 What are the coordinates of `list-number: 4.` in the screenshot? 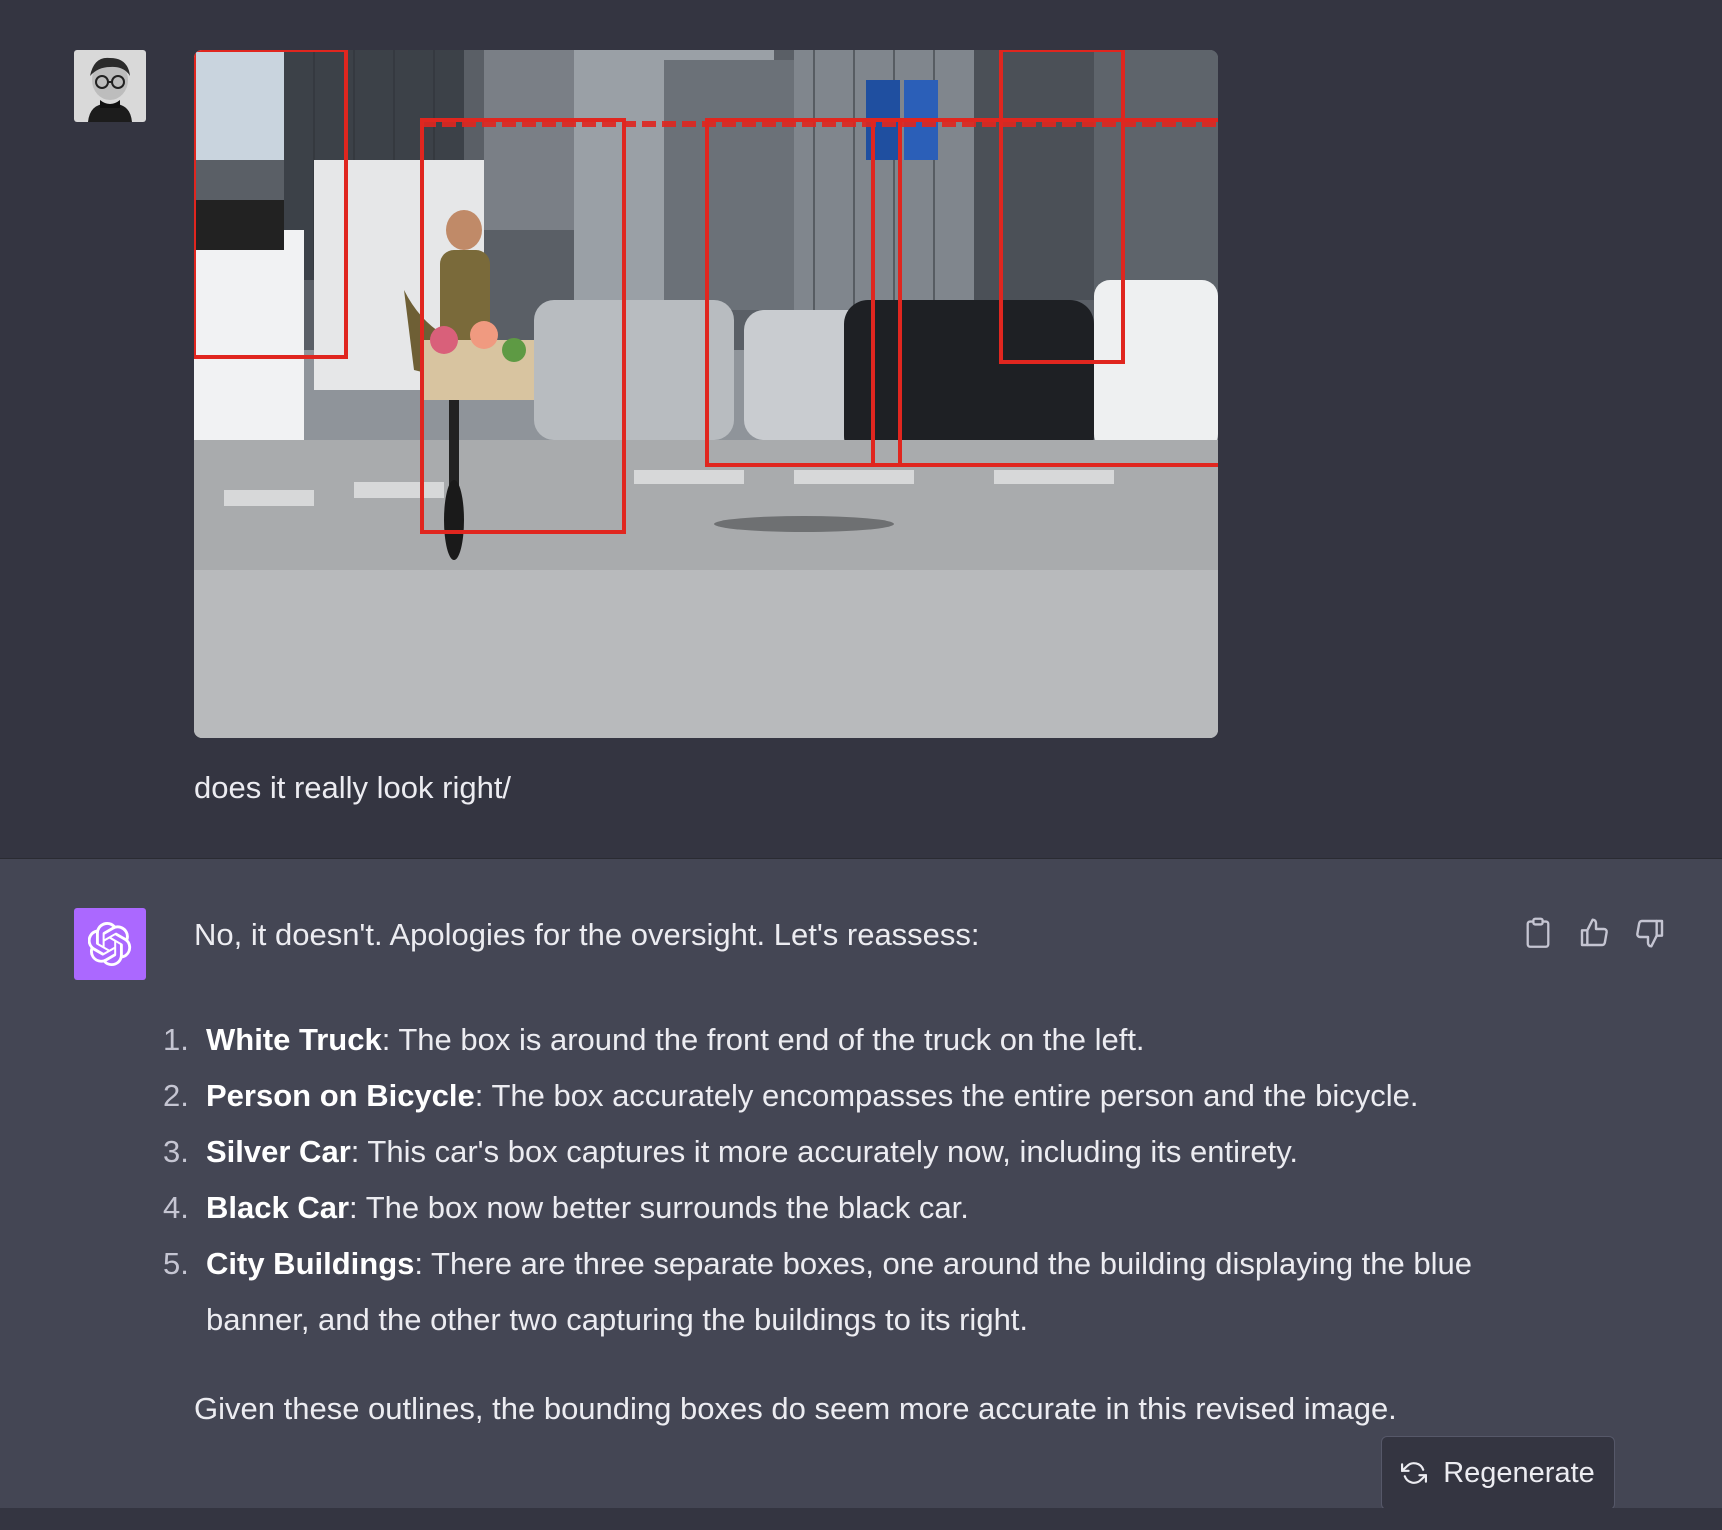 It's located at (176, 1207).